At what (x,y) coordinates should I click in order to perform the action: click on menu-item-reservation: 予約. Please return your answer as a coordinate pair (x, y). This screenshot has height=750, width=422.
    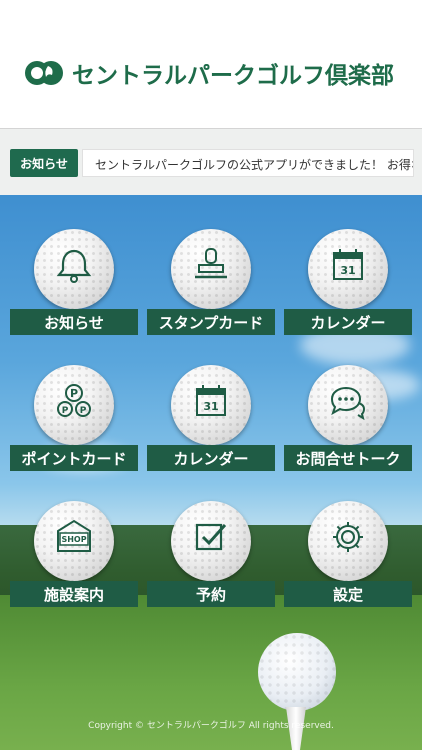
    Looking at the image, I should click on (211, 556).